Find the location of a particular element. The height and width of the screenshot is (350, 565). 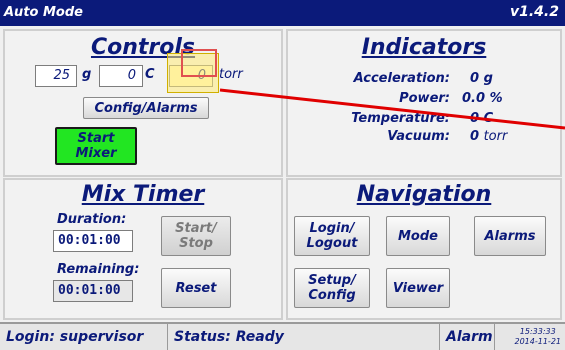

acceleration-unit: g is located at coordinates (87, 74).